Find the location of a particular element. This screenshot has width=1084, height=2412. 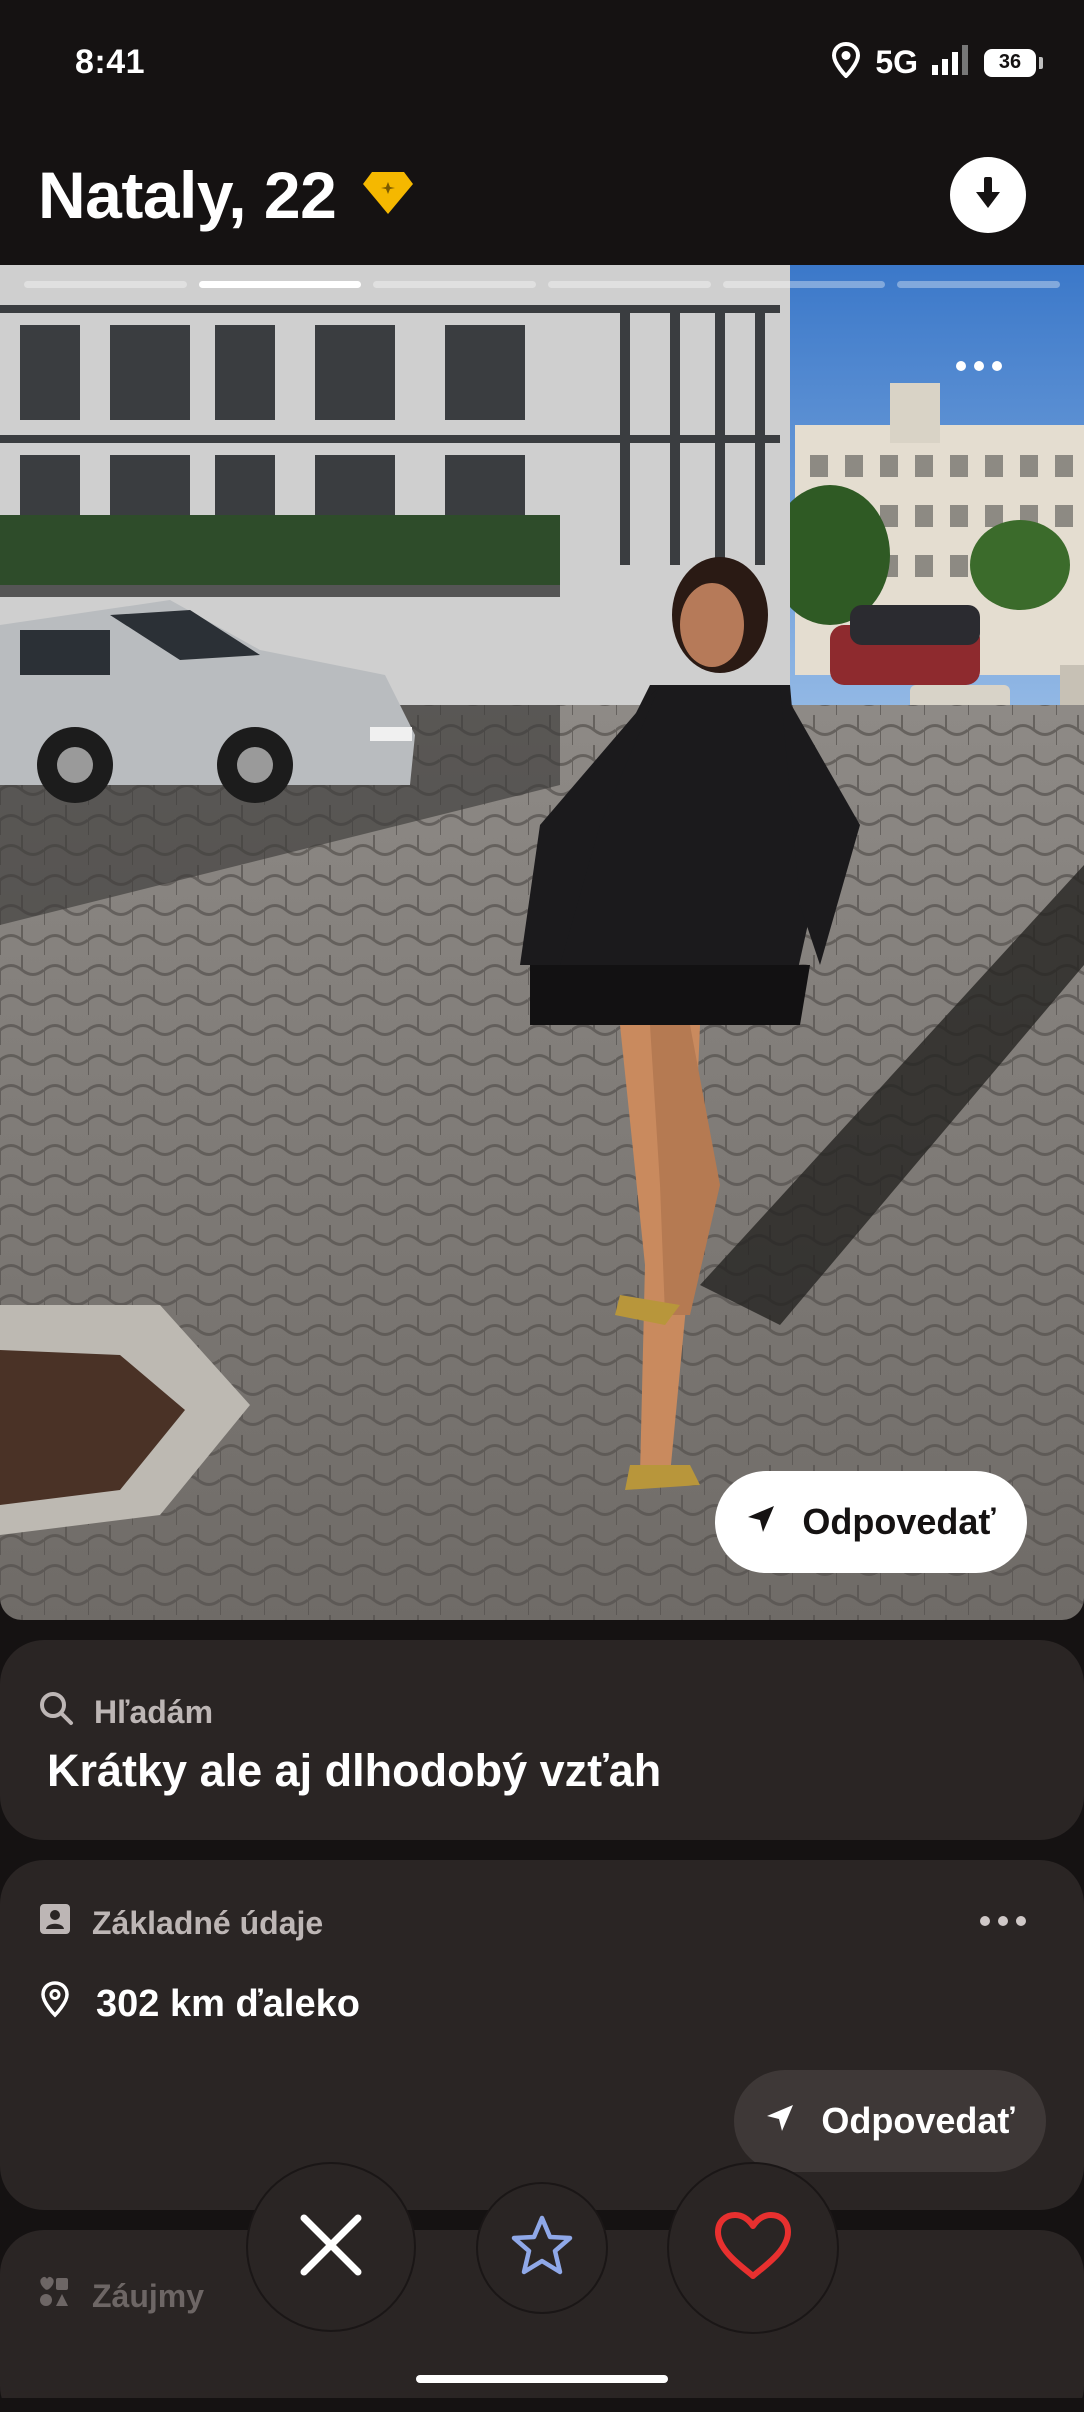

close-icon is located at coordinates (331, 2247).